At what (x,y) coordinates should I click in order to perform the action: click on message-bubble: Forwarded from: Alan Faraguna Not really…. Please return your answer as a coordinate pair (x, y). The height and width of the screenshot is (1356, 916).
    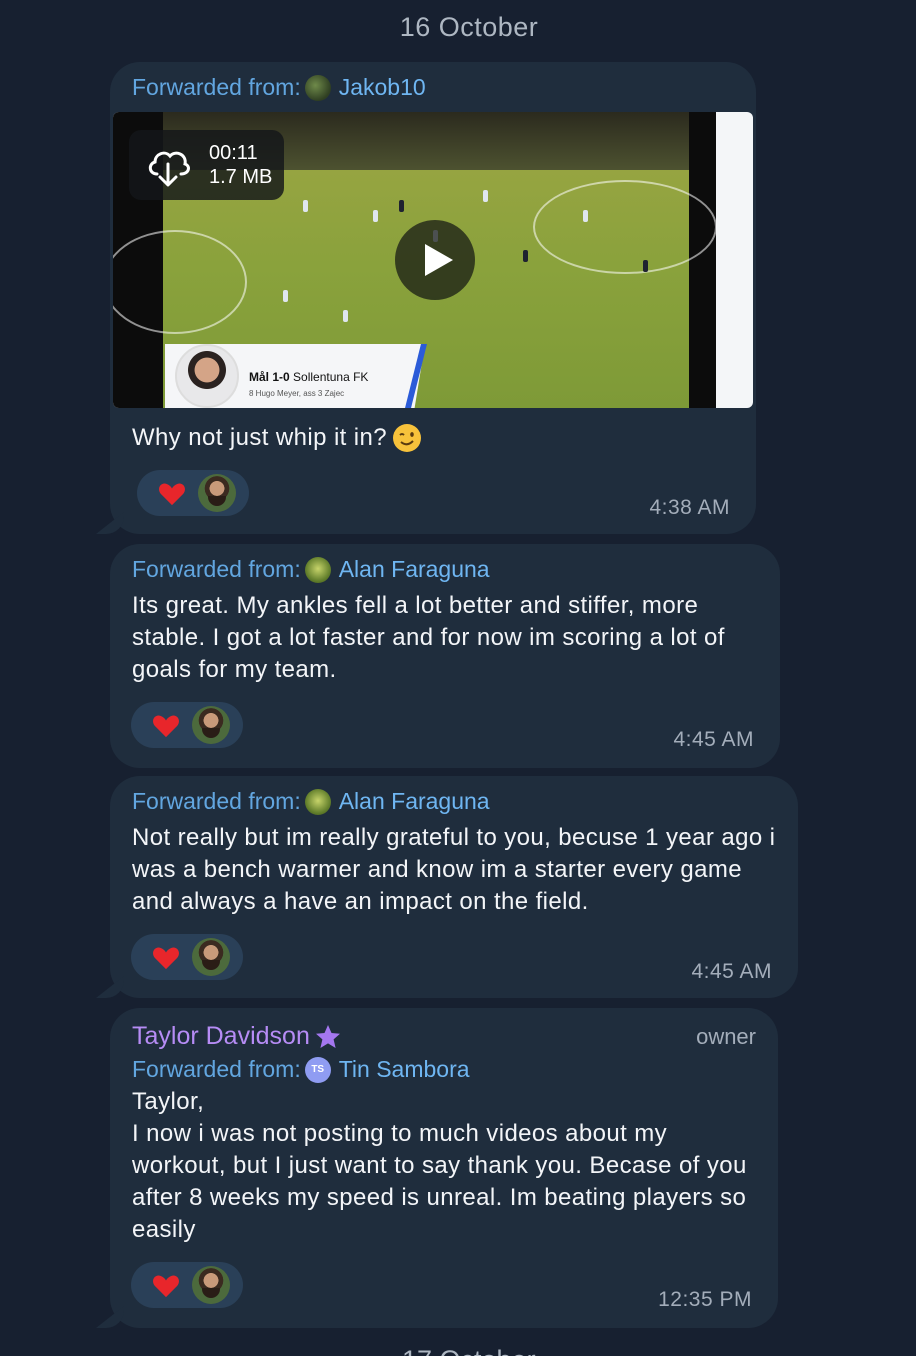
    Looking at the image, I should click on (454, 887).